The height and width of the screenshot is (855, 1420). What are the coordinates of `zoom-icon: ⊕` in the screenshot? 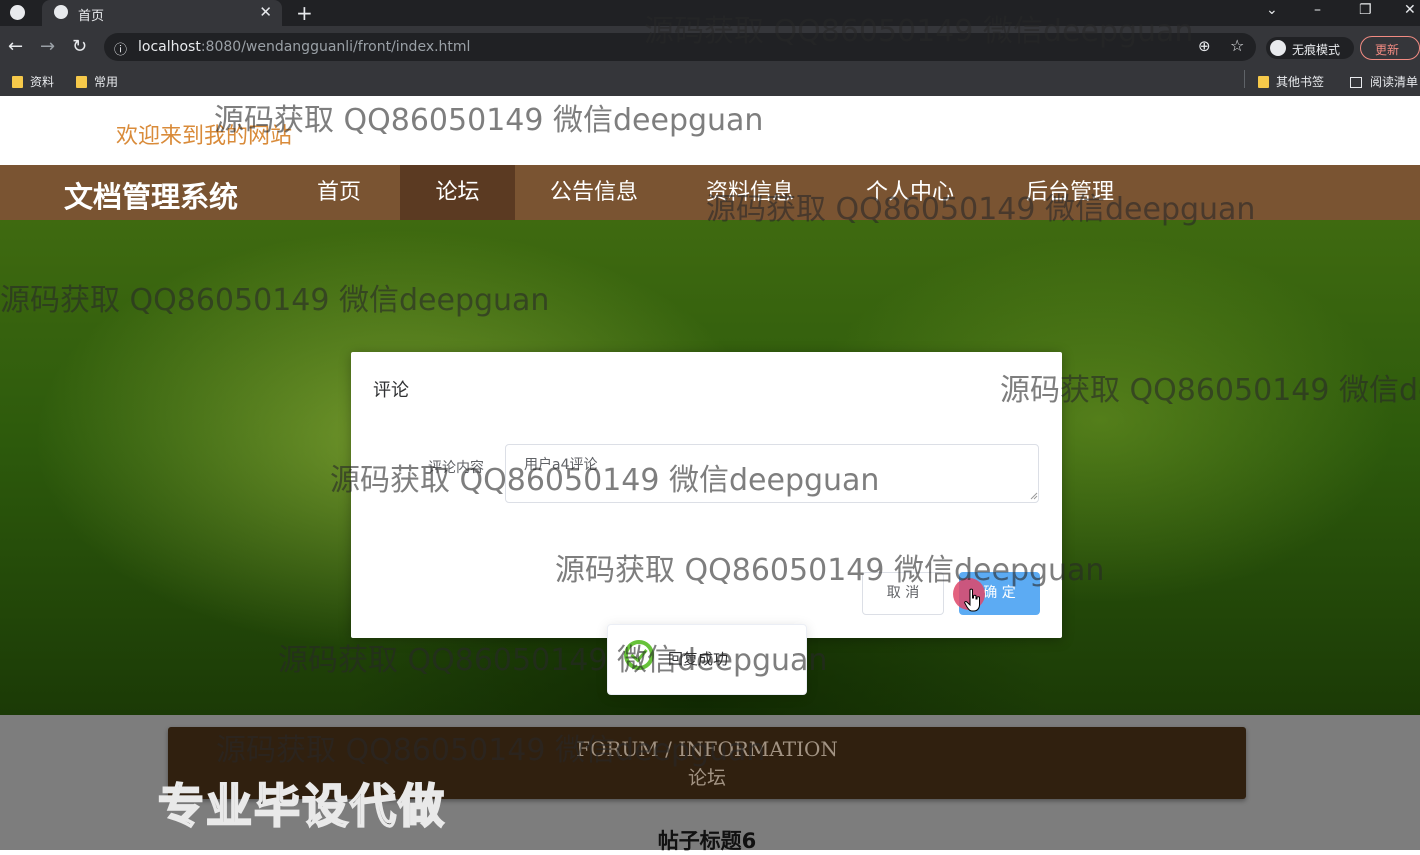 It's located at (1204, 46).